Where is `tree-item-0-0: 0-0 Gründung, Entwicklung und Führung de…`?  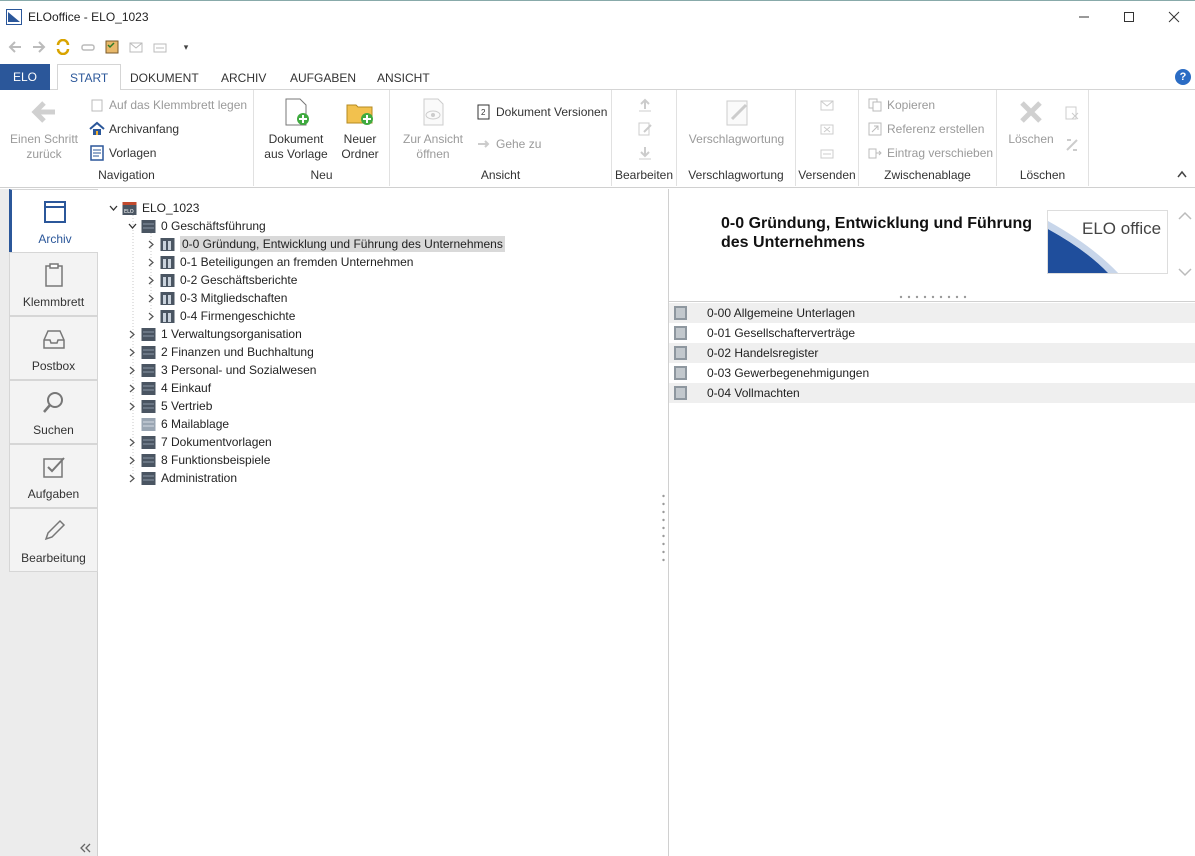 tree-item-0-0: 0-0 Gründung, Entwicklung und Führung de… is located at coordinates (325, 244).